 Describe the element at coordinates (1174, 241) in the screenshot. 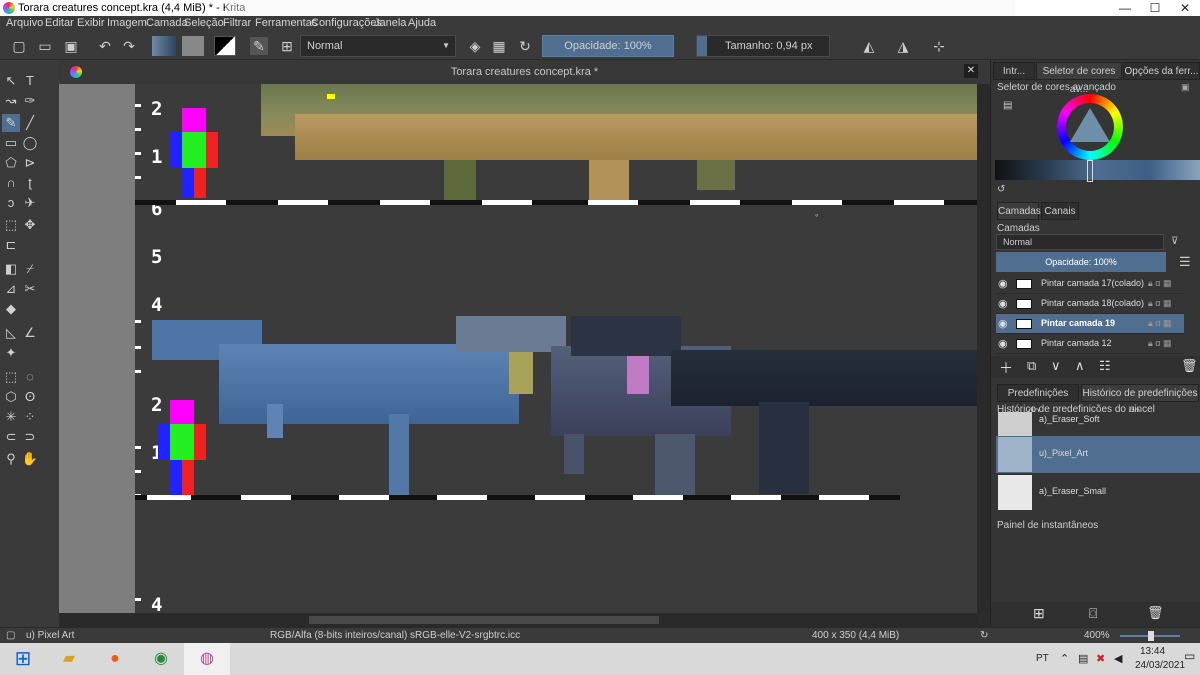

I see `filter-icon: ⊽` at that location.